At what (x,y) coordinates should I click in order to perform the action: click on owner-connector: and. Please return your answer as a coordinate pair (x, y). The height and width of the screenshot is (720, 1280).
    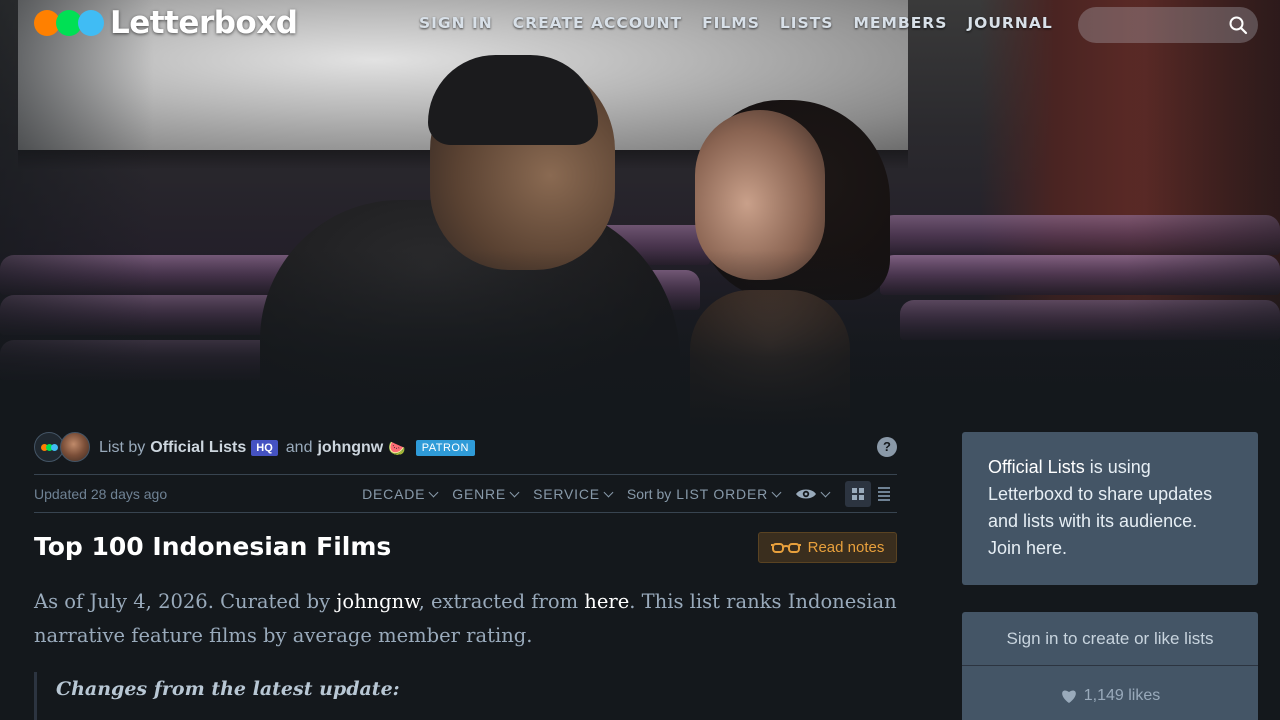
    Looking at the image, I should click on (299, 447).